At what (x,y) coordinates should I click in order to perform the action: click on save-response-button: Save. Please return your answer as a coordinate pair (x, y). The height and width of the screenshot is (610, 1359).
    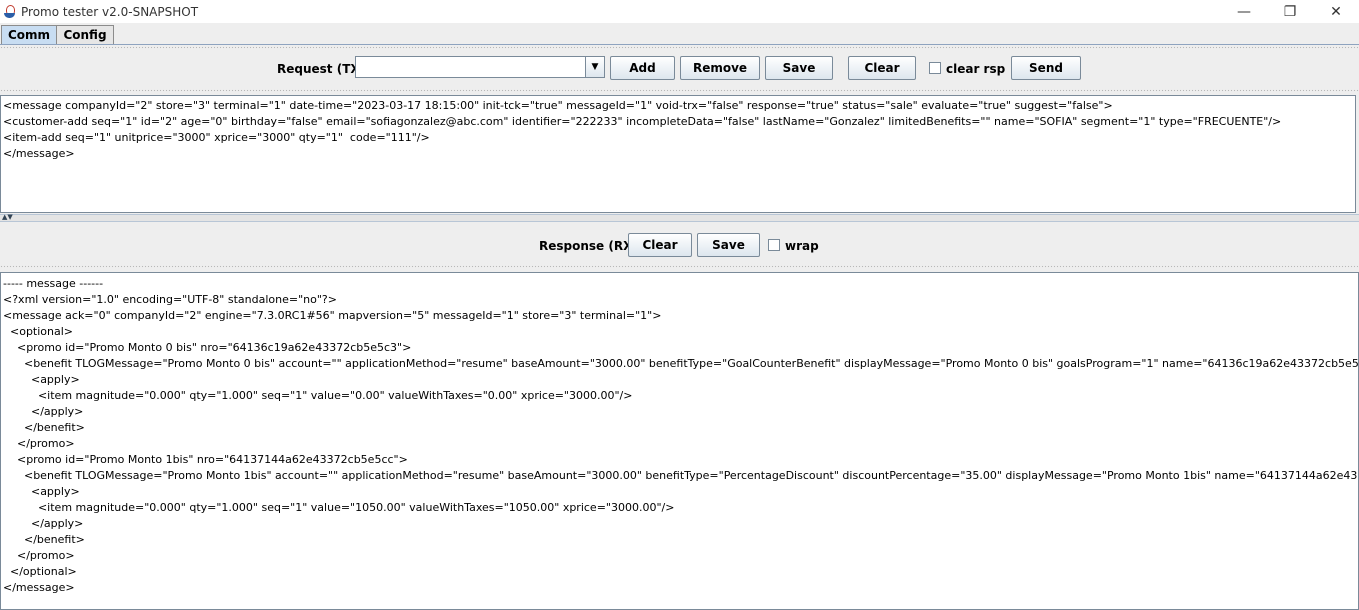
    Looking at the image, I should click on (728, 245).